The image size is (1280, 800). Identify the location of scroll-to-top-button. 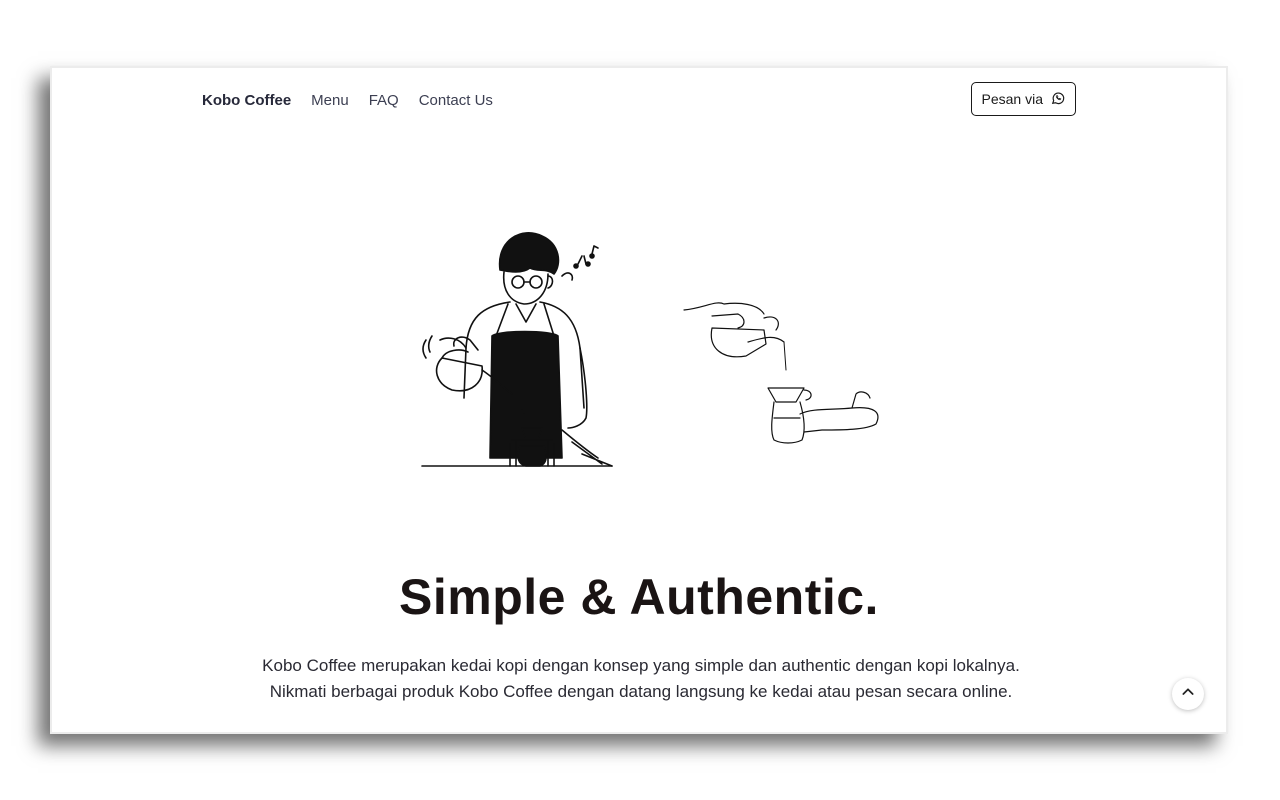
(1188, 694).